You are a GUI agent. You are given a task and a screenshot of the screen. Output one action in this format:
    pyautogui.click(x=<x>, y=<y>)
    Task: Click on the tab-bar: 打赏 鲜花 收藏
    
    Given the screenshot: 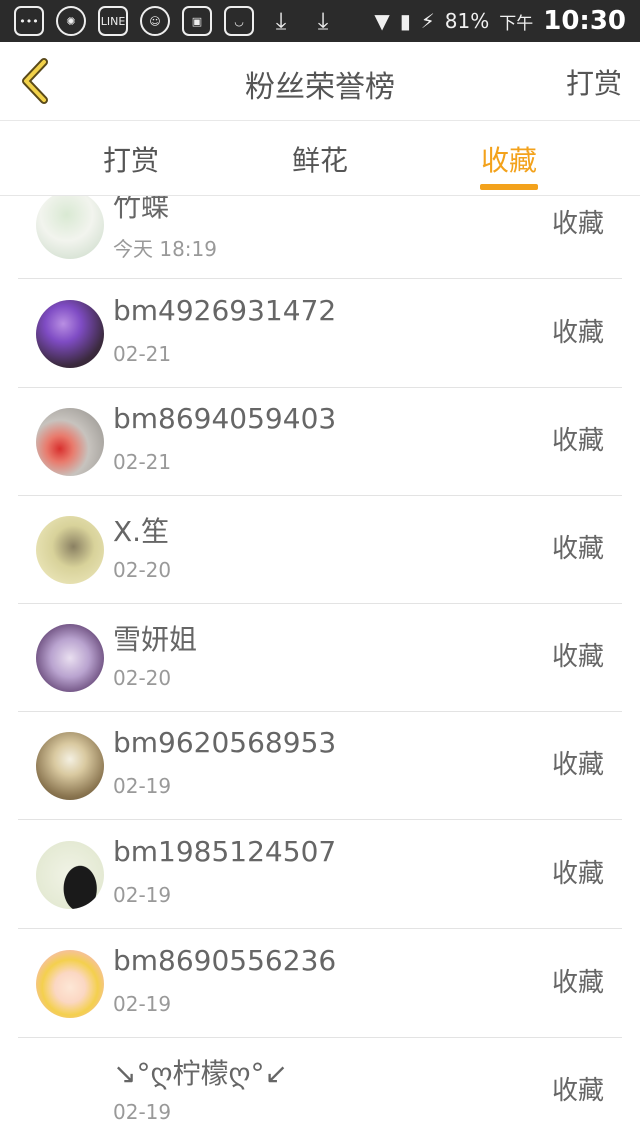 What is the action you would take?
    pyautogui.click(x=320, y=158)
    